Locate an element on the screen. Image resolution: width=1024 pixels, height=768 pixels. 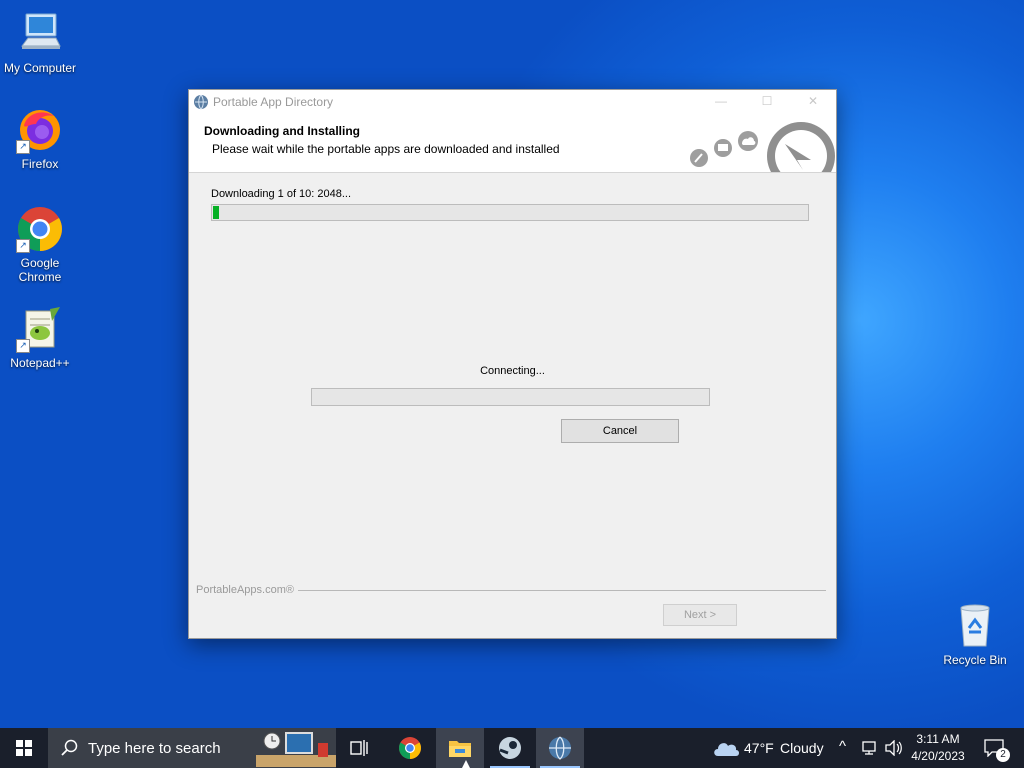
steam-icon is located at coordinates (510, 748).